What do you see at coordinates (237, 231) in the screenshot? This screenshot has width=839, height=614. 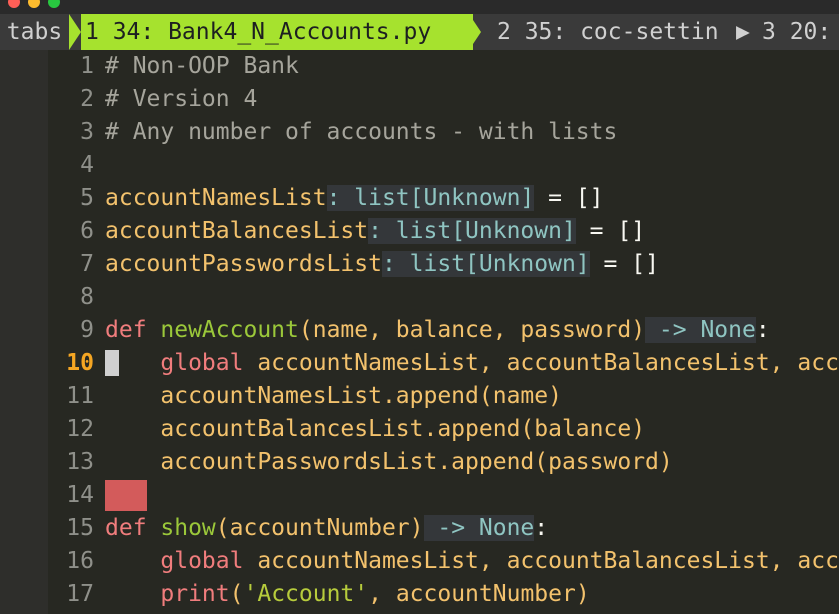 I see `code-token: accountBalancesList` at bounding box center [237, 231].